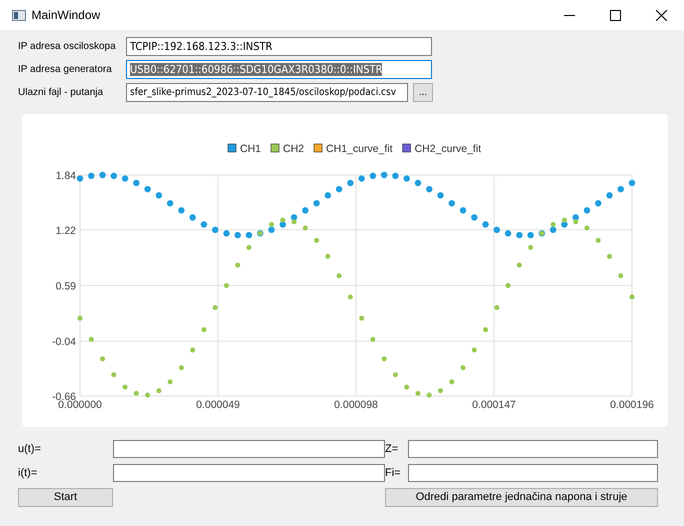 Image resolution: width=684 pixels, height=526 pixels. I want to click on axis-label: 1.84, so click(66, 176).